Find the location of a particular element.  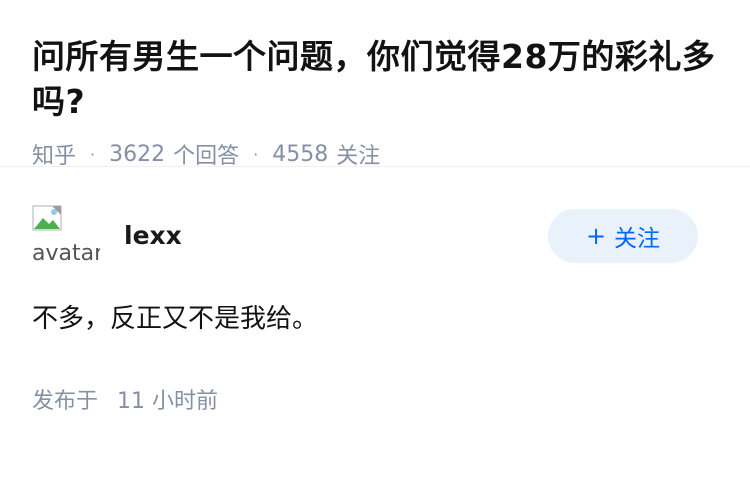

answer-time: 发布于 11 小时前 is located at coordinates (375, 399).